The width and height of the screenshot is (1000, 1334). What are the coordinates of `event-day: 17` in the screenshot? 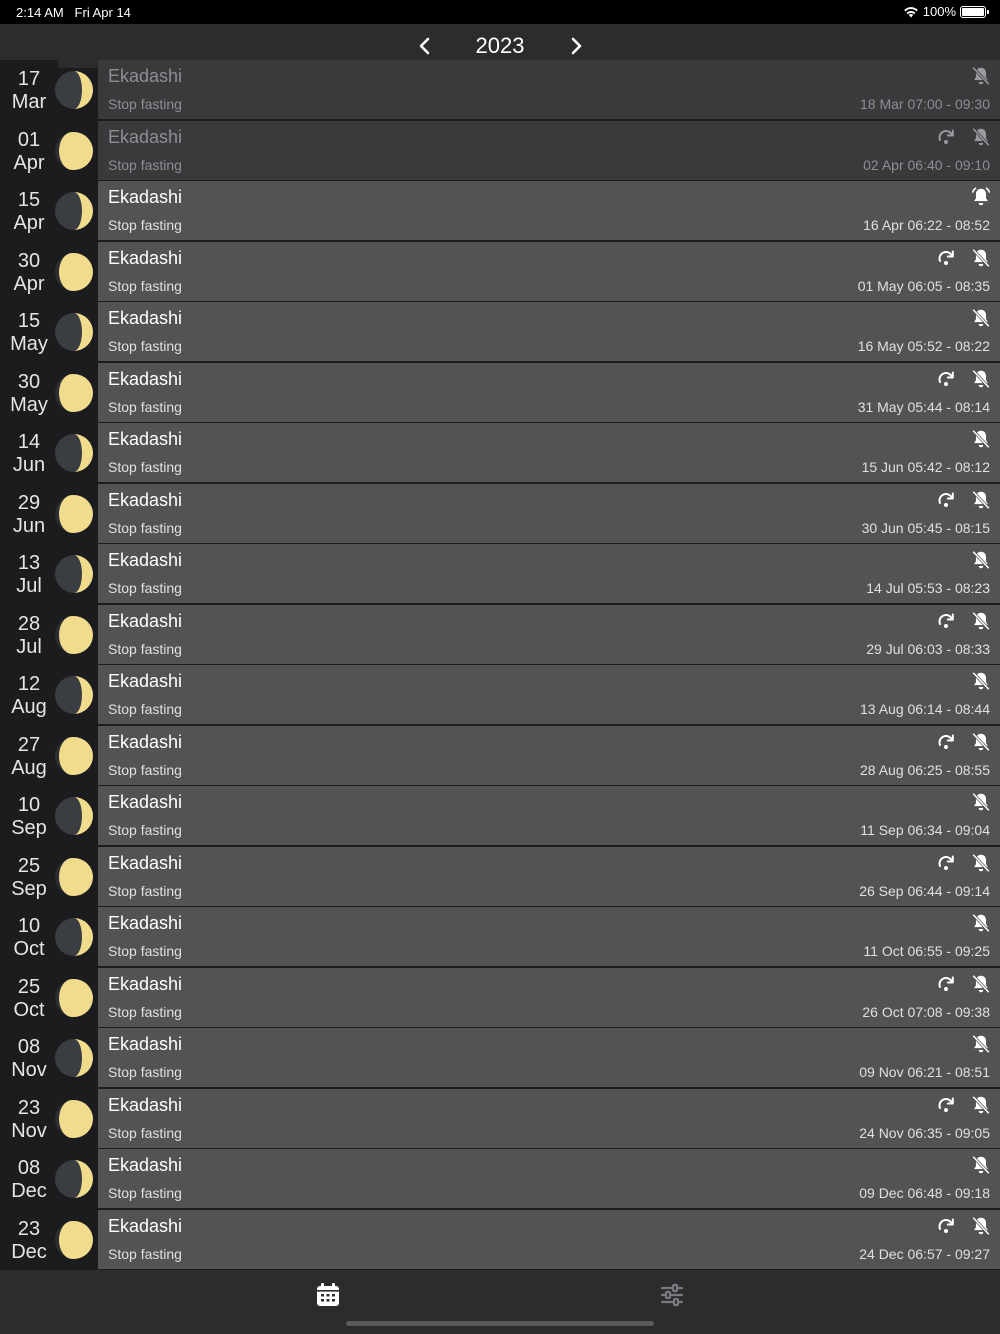 It's located at (29, 79).